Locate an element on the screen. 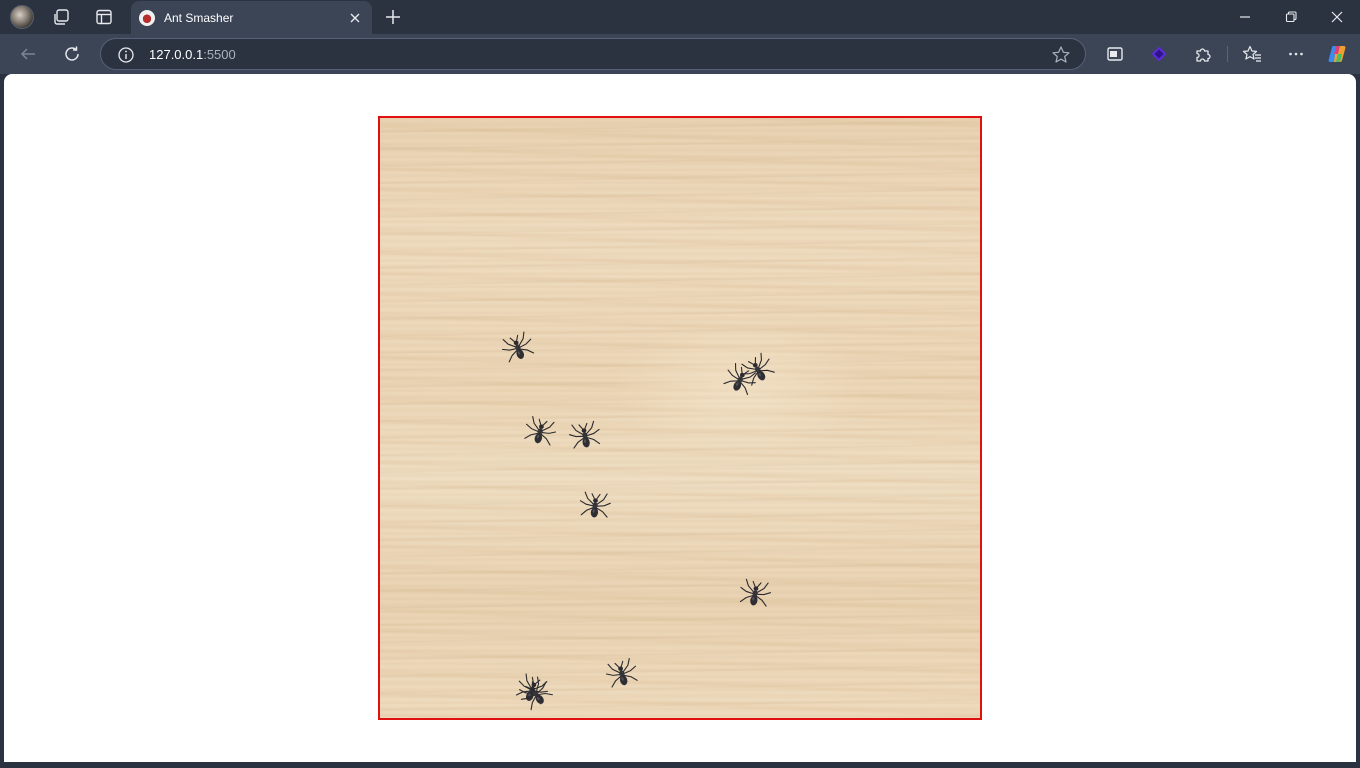 This screenshot has width=1360, height=768. browser-titlebar: Ant Smasher is located at coordinates (680, 17).